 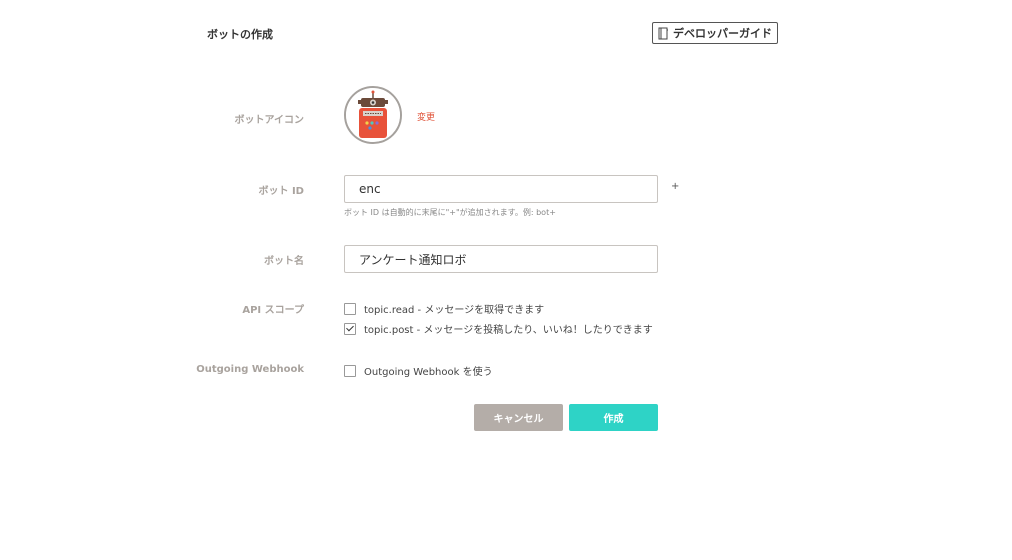 What do you see at coordinates (518, 417) in the screenshot?
I see `cancel-button: キャンセル` at bounding box center [518, 417].